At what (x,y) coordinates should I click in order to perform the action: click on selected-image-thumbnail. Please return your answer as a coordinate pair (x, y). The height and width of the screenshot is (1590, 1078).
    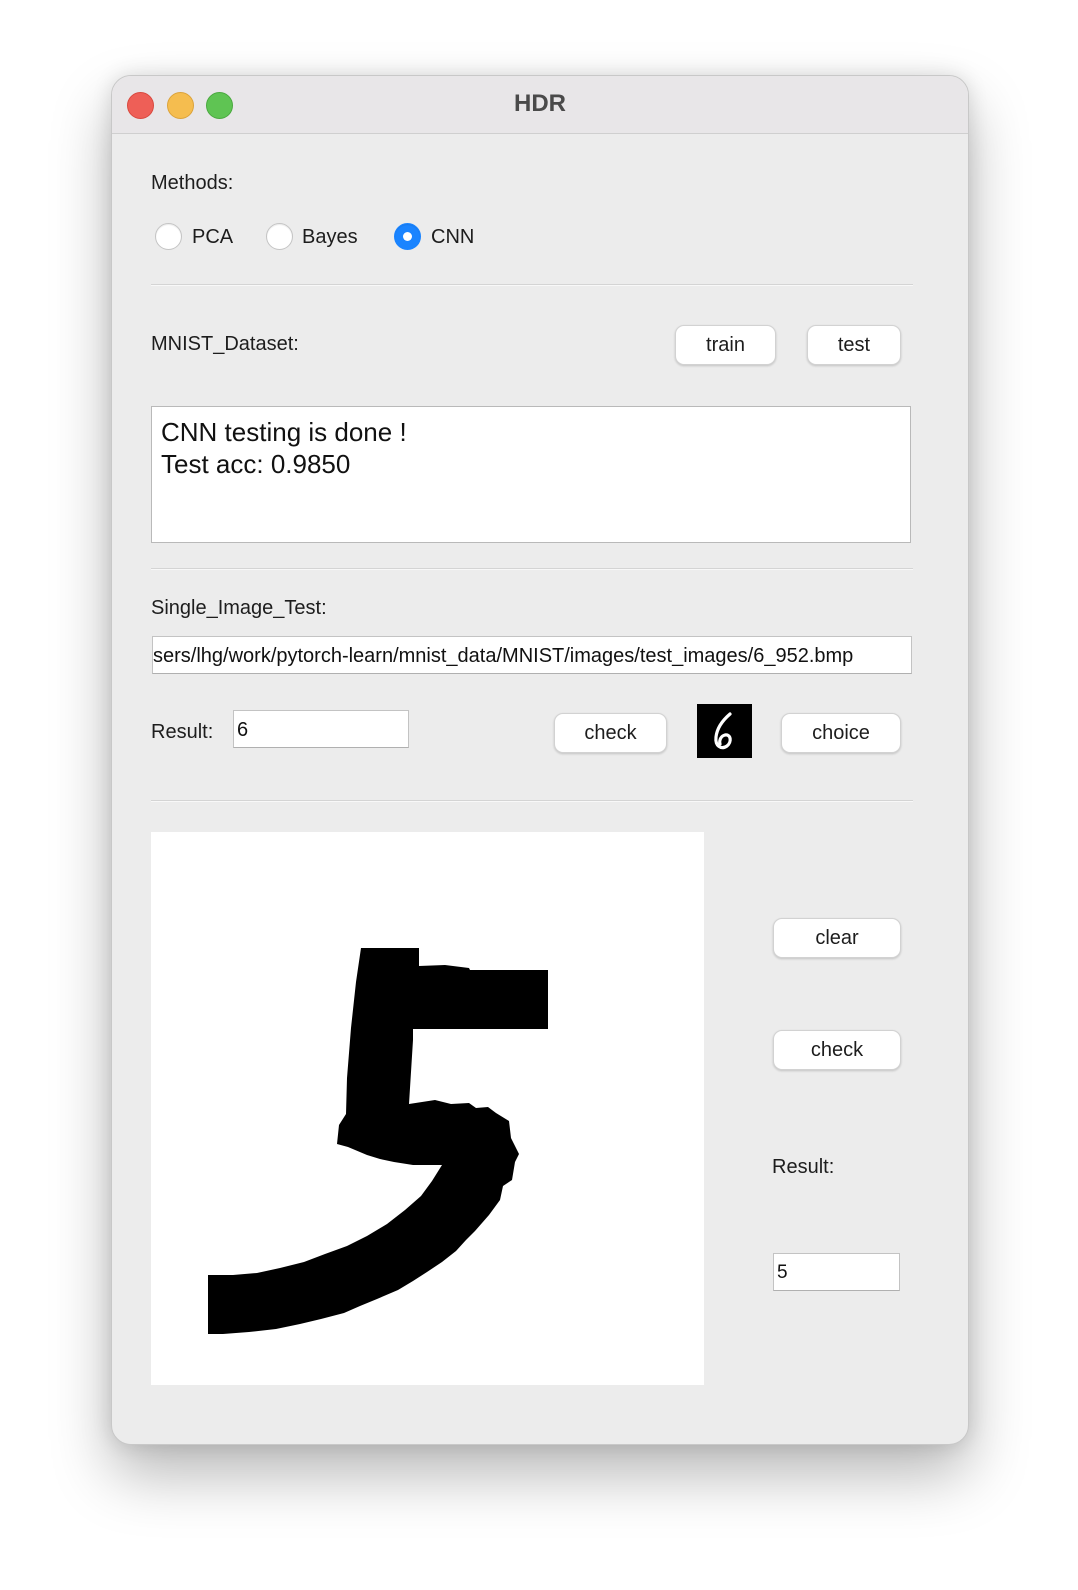
    Looking at the image, I should click on (724, 731).